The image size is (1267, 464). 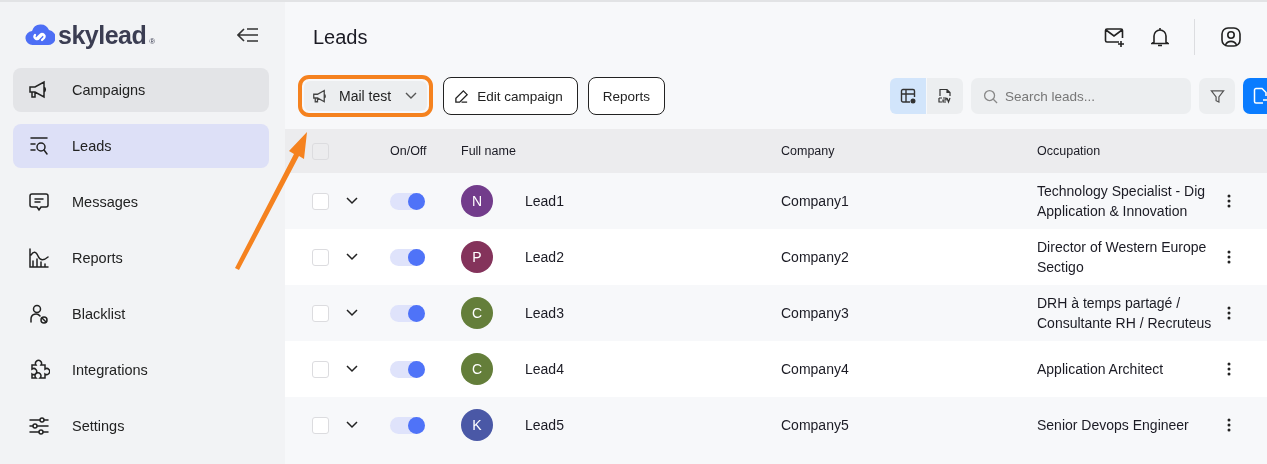 What do you see at coordinates (545, 201) in the screenshot?
I see `lead-name: Lead1` at bounding box center [545, 201].